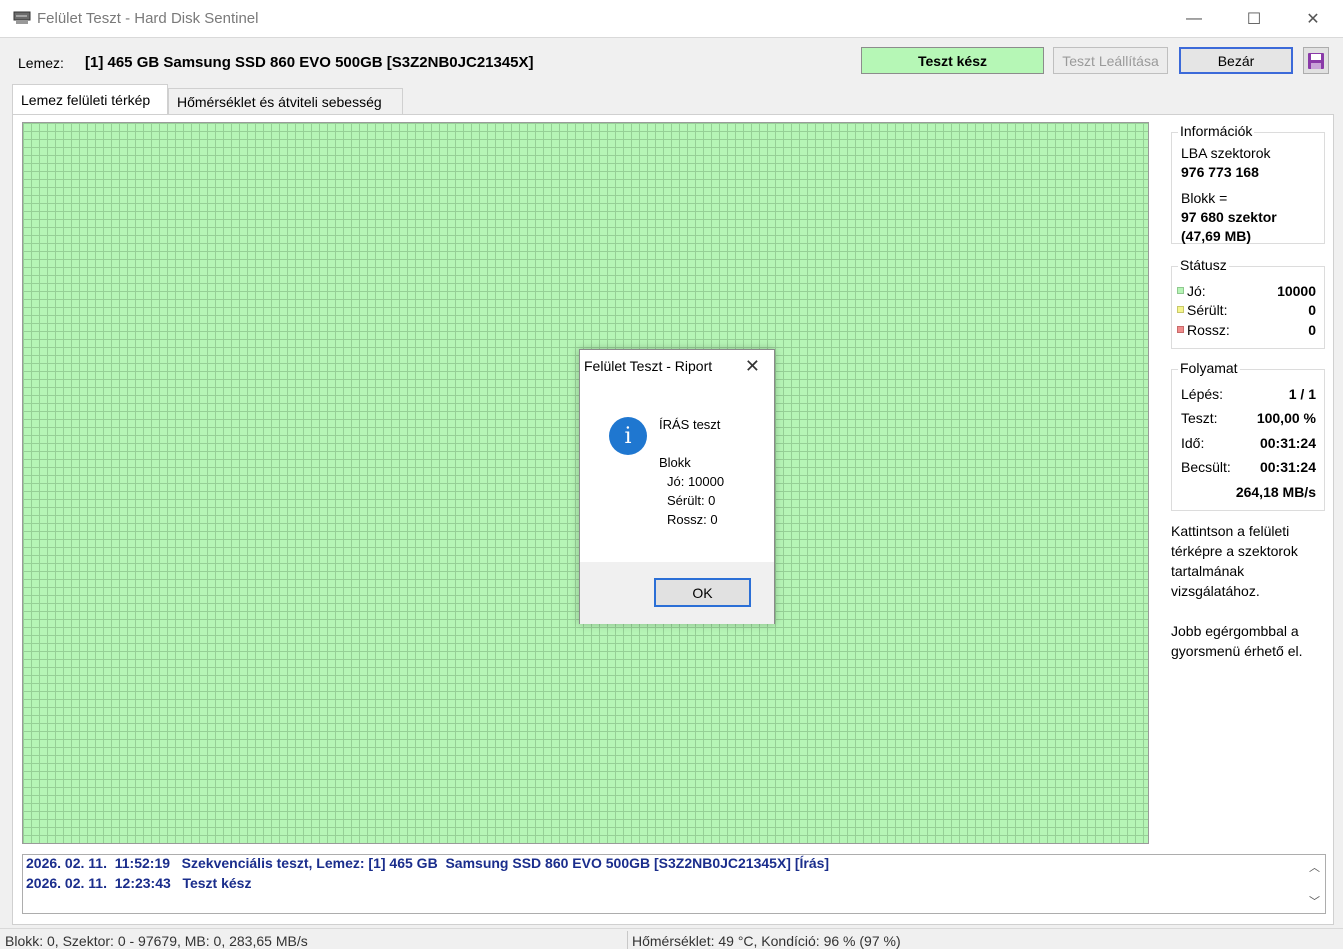 The width and height of the screenshot is (1343, 949). What do you see at coordinates (1220, 172) in the screenshot?
I see `lba-value: 976 773 168` at bounding box center [1220, 172].